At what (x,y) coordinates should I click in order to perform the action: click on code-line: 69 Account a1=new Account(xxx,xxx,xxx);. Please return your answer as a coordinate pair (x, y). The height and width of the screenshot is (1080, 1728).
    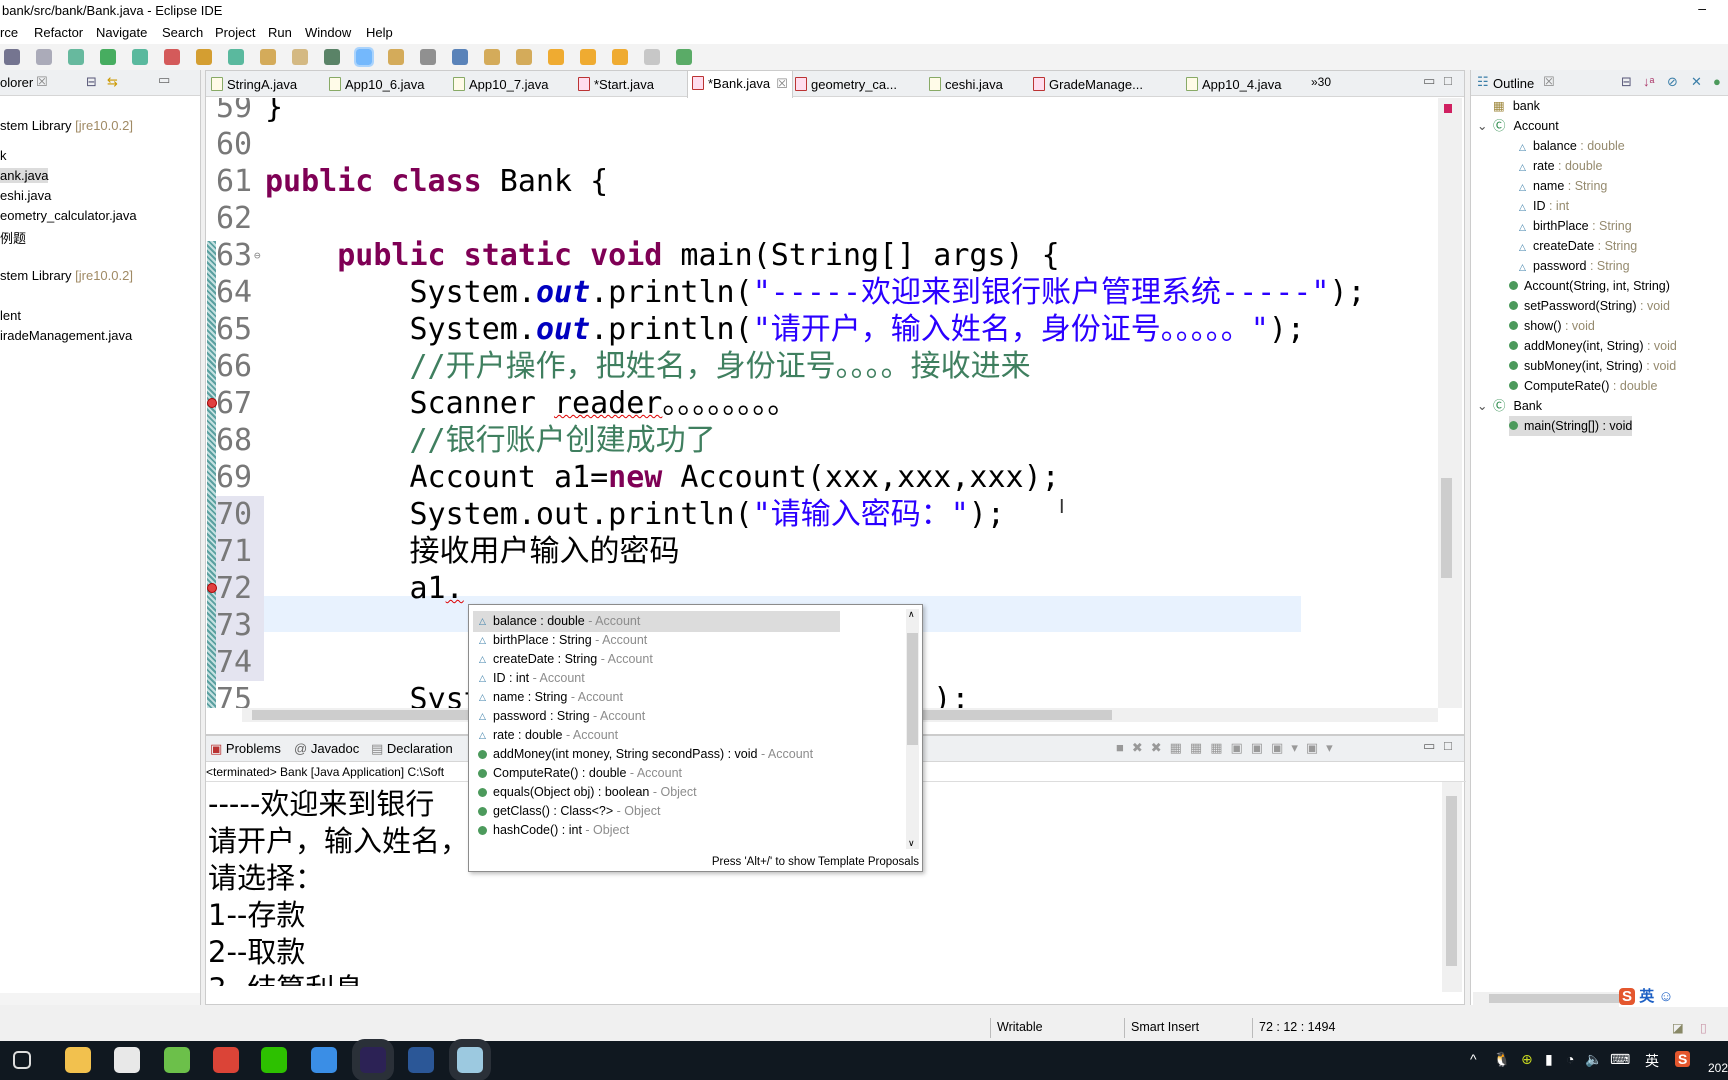
    Looking at the image, I should click on (821, 477).